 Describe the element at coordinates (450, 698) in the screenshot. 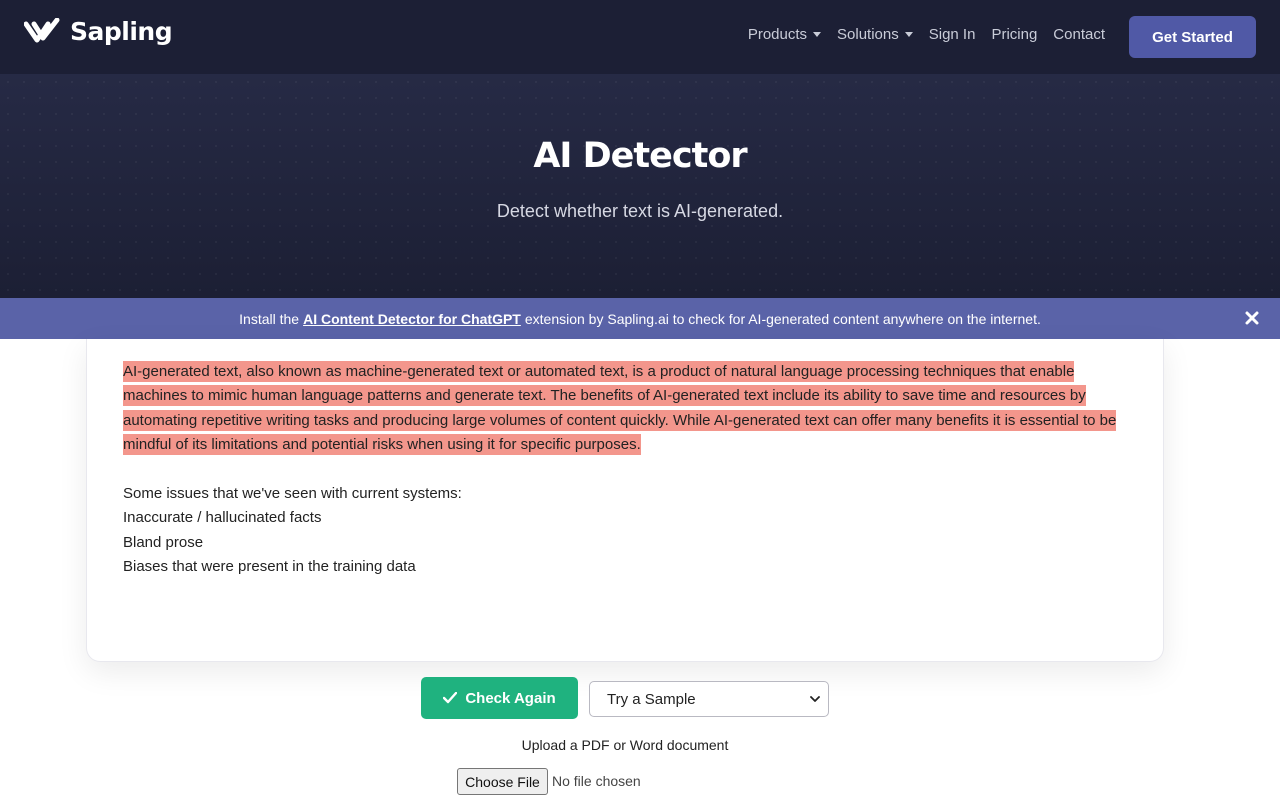

I see `checkmark-icon` at that location.